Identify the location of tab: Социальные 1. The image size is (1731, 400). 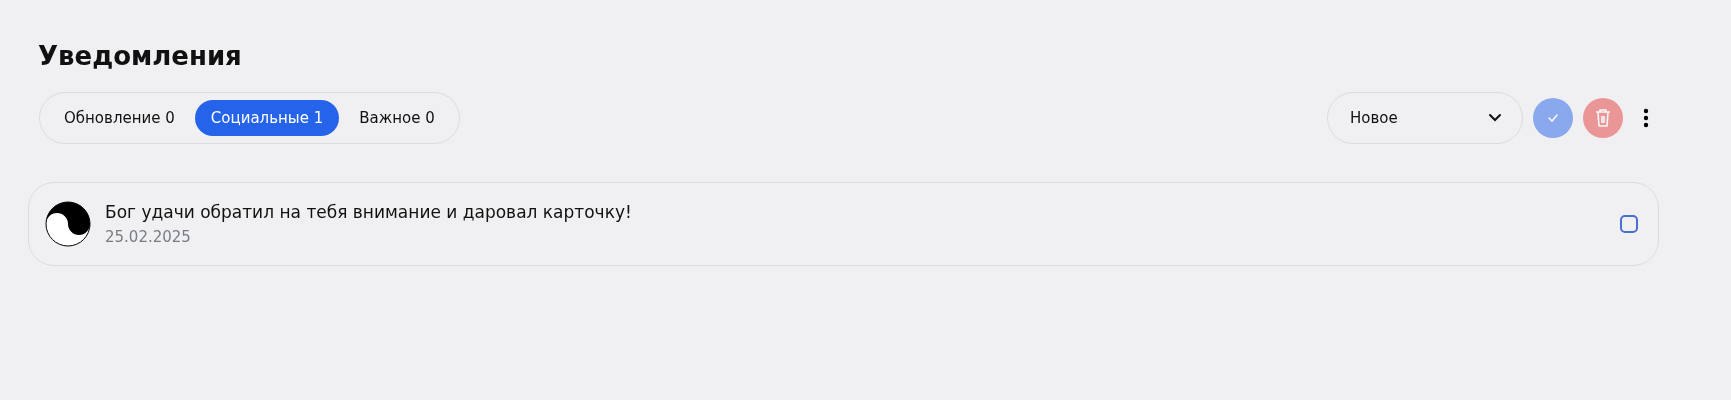
(267, 118).